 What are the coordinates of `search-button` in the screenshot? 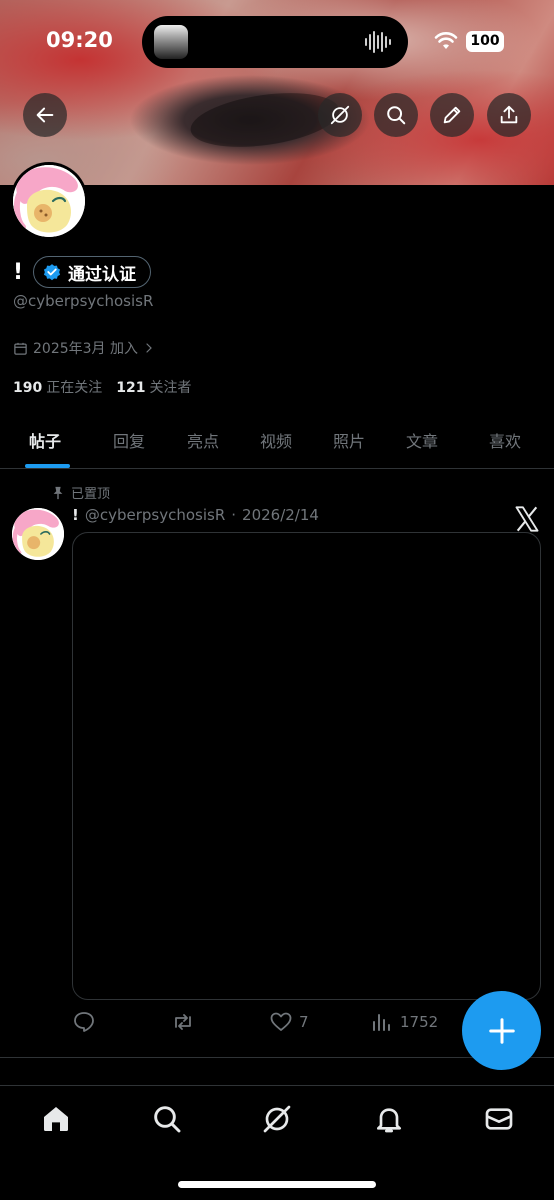 It's located at (396, 115).